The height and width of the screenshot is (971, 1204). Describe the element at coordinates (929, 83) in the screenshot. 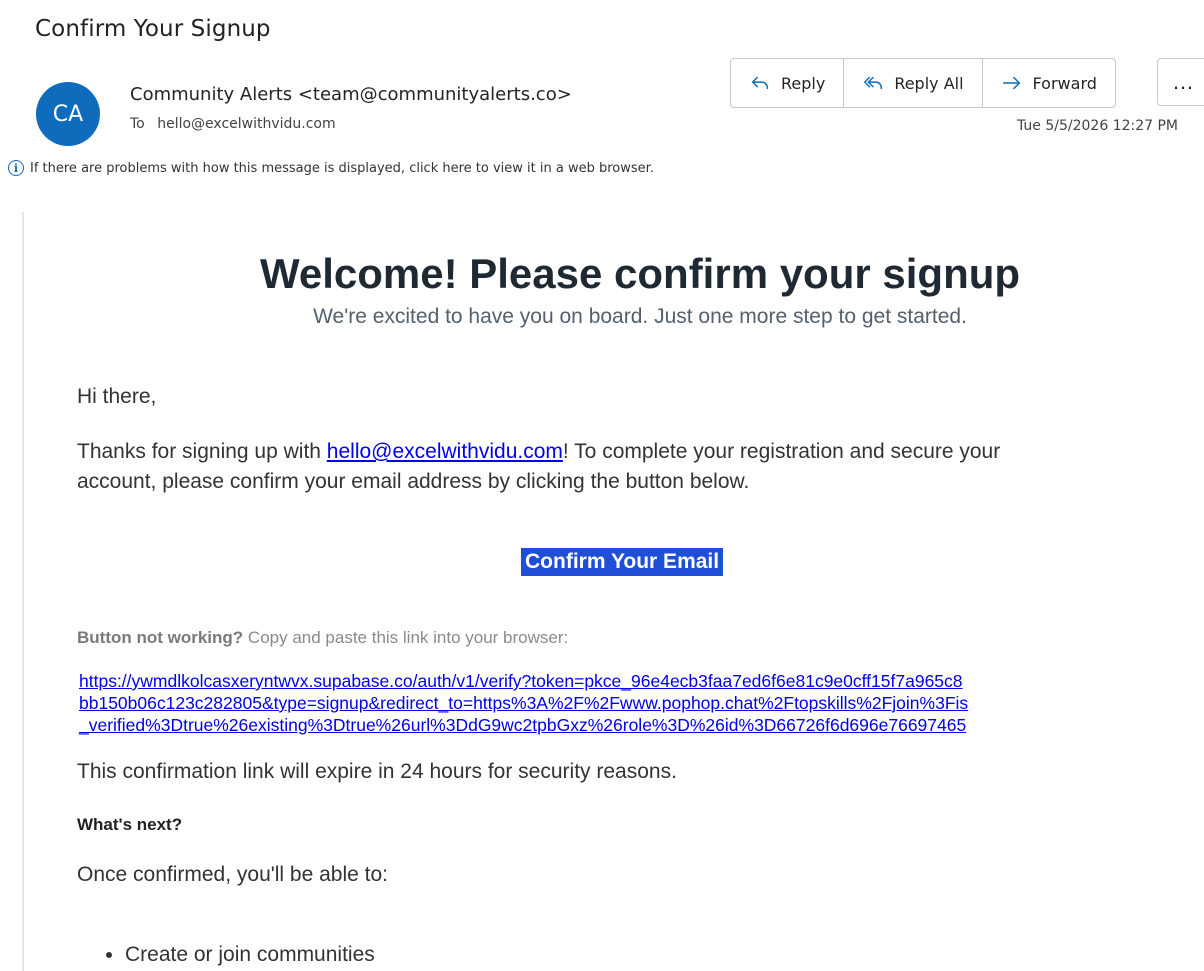

I see `reply-all-label: Reply All` at that location.